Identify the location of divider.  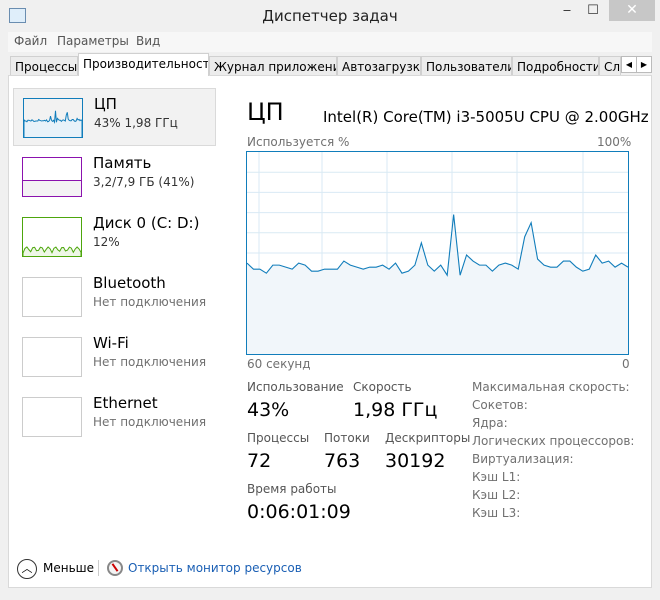
(98, 568).